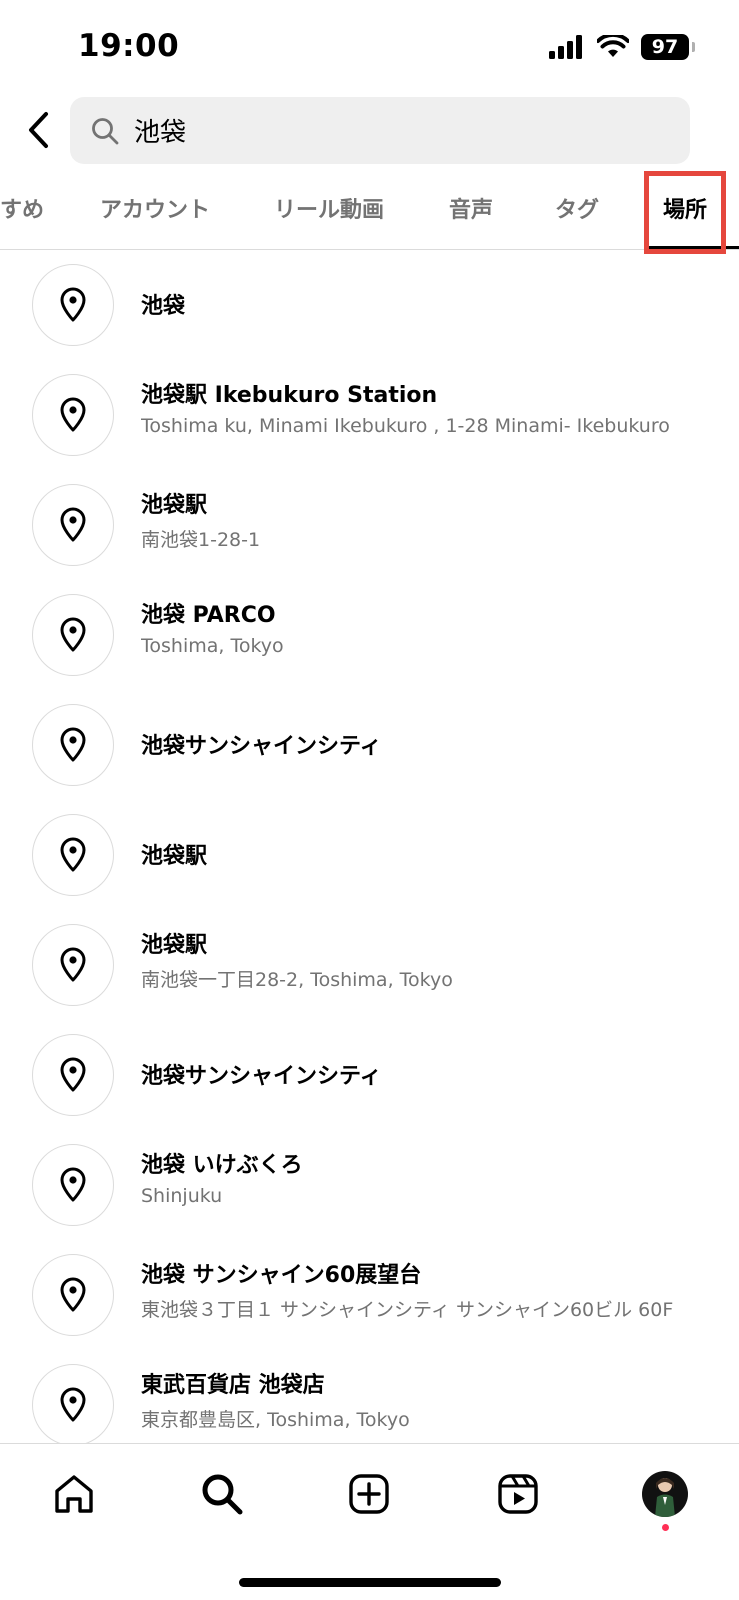  I want to click on place-text: 池袋駅, so click(436, 854).